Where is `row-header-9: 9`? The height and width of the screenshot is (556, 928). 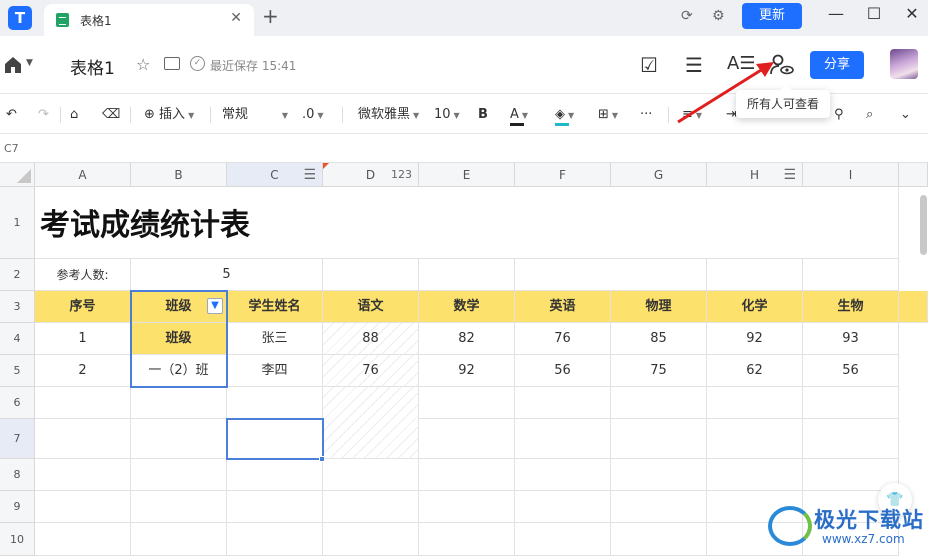 row-header-9: 9 is located at coordinates (17, 507).